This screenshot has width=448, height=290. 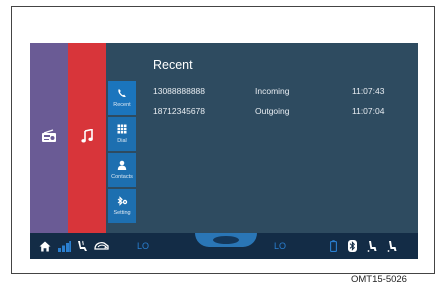 I want to click on call-direction: Incoming, so click(x=272, y=91).